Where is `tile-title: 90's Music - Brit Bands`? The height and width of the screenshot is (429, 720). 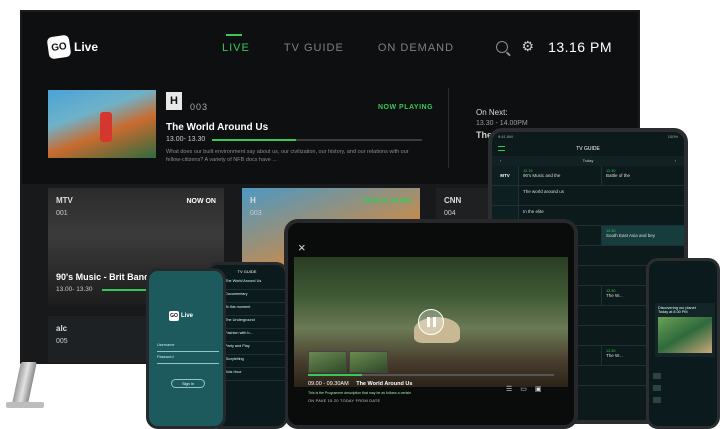
tile-title: 90's Music - Brit Bands is located at coordinates (105, 277).